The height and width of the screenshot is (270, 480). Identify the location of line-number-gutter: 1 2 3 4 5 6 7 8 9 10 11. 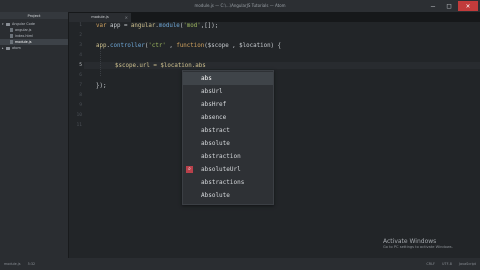
(76, 140).